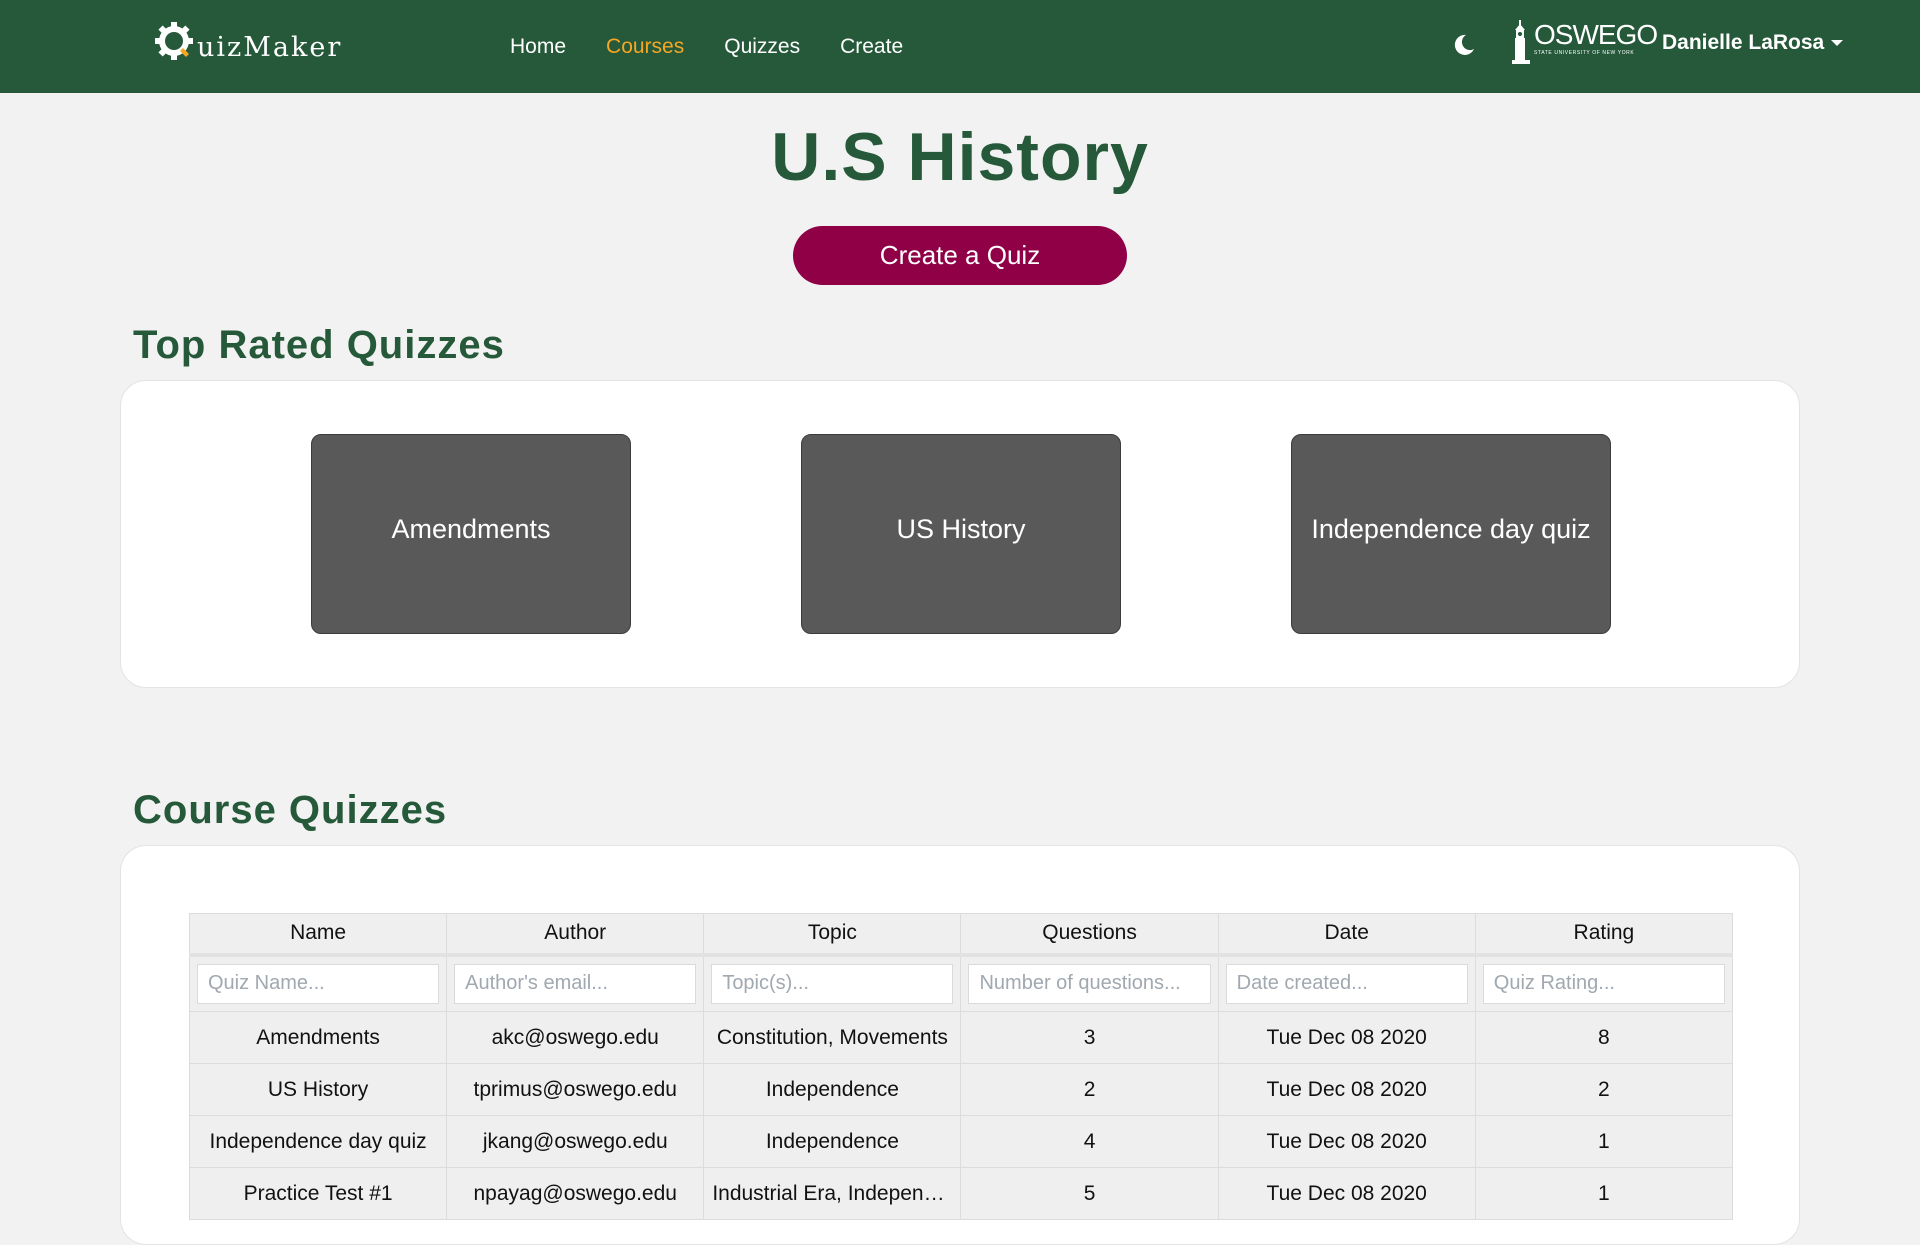 The image size is (1920, 1245). I want to click on quizmaker-logo: uizMaker, so click(247, 41).